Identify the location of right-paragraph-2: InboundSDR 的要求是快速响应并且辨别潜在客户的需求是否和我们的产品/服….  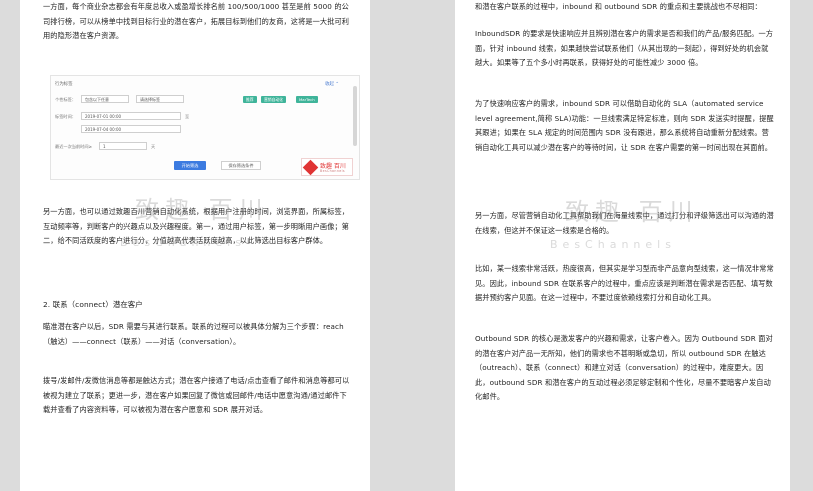
(624, 48).